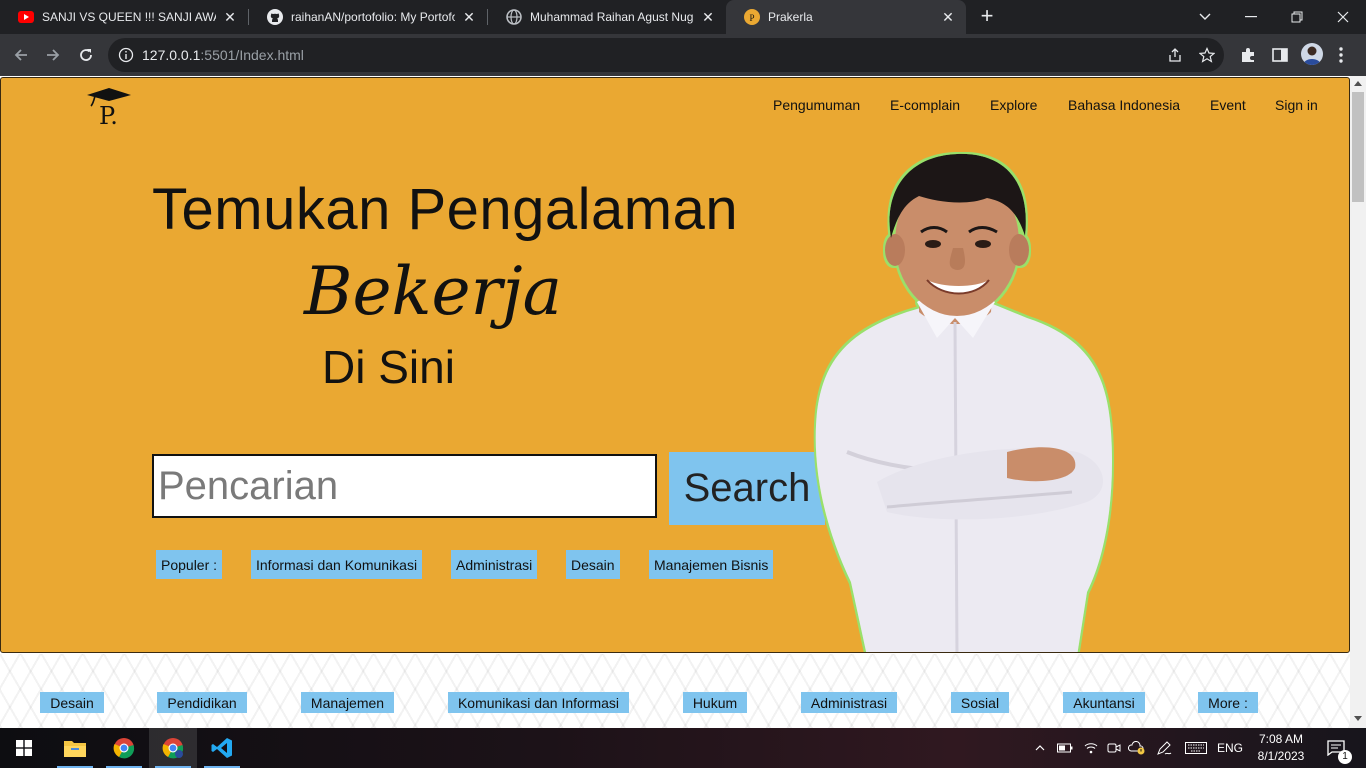  Describe the element at coordinates (1230, 748) in the screenshot. I see `input-language: ENG` at that location.